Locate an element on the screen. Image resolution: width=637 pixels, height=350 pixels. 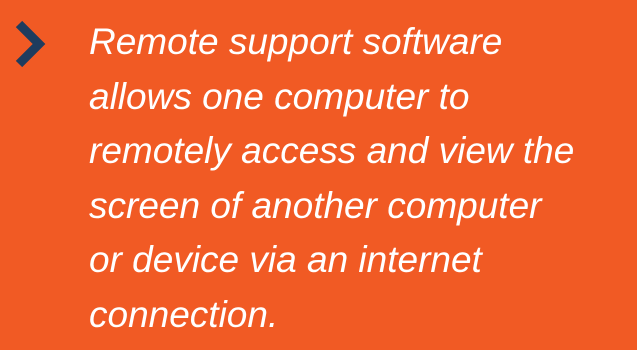
callout-text-line: allows one computer to is located at coordinates (279, 96).